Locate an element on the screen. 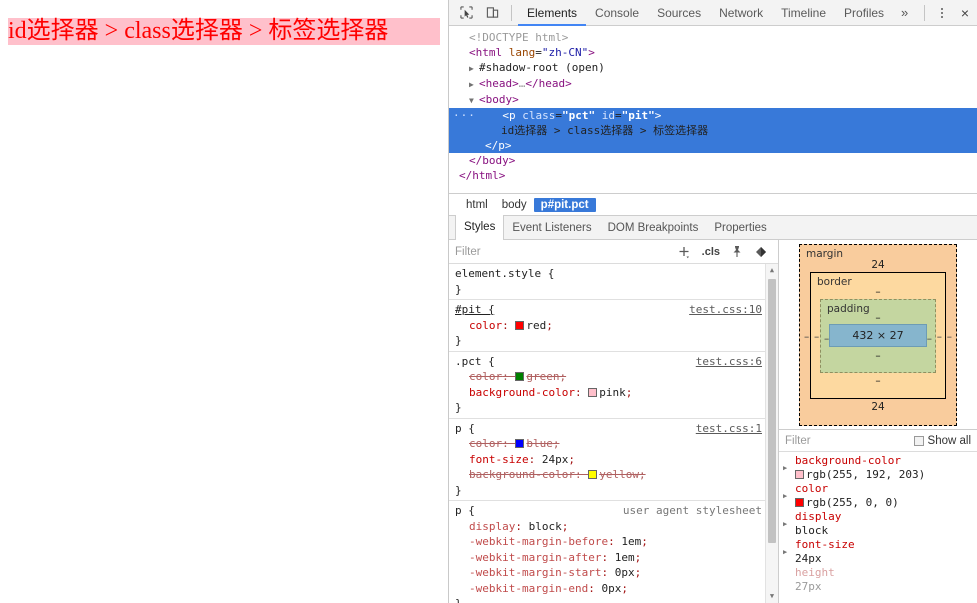 Image resolution: width=977 pixels, height=603 pixels. dom-line-body-close: </body> is located at coordinates (713, 160).